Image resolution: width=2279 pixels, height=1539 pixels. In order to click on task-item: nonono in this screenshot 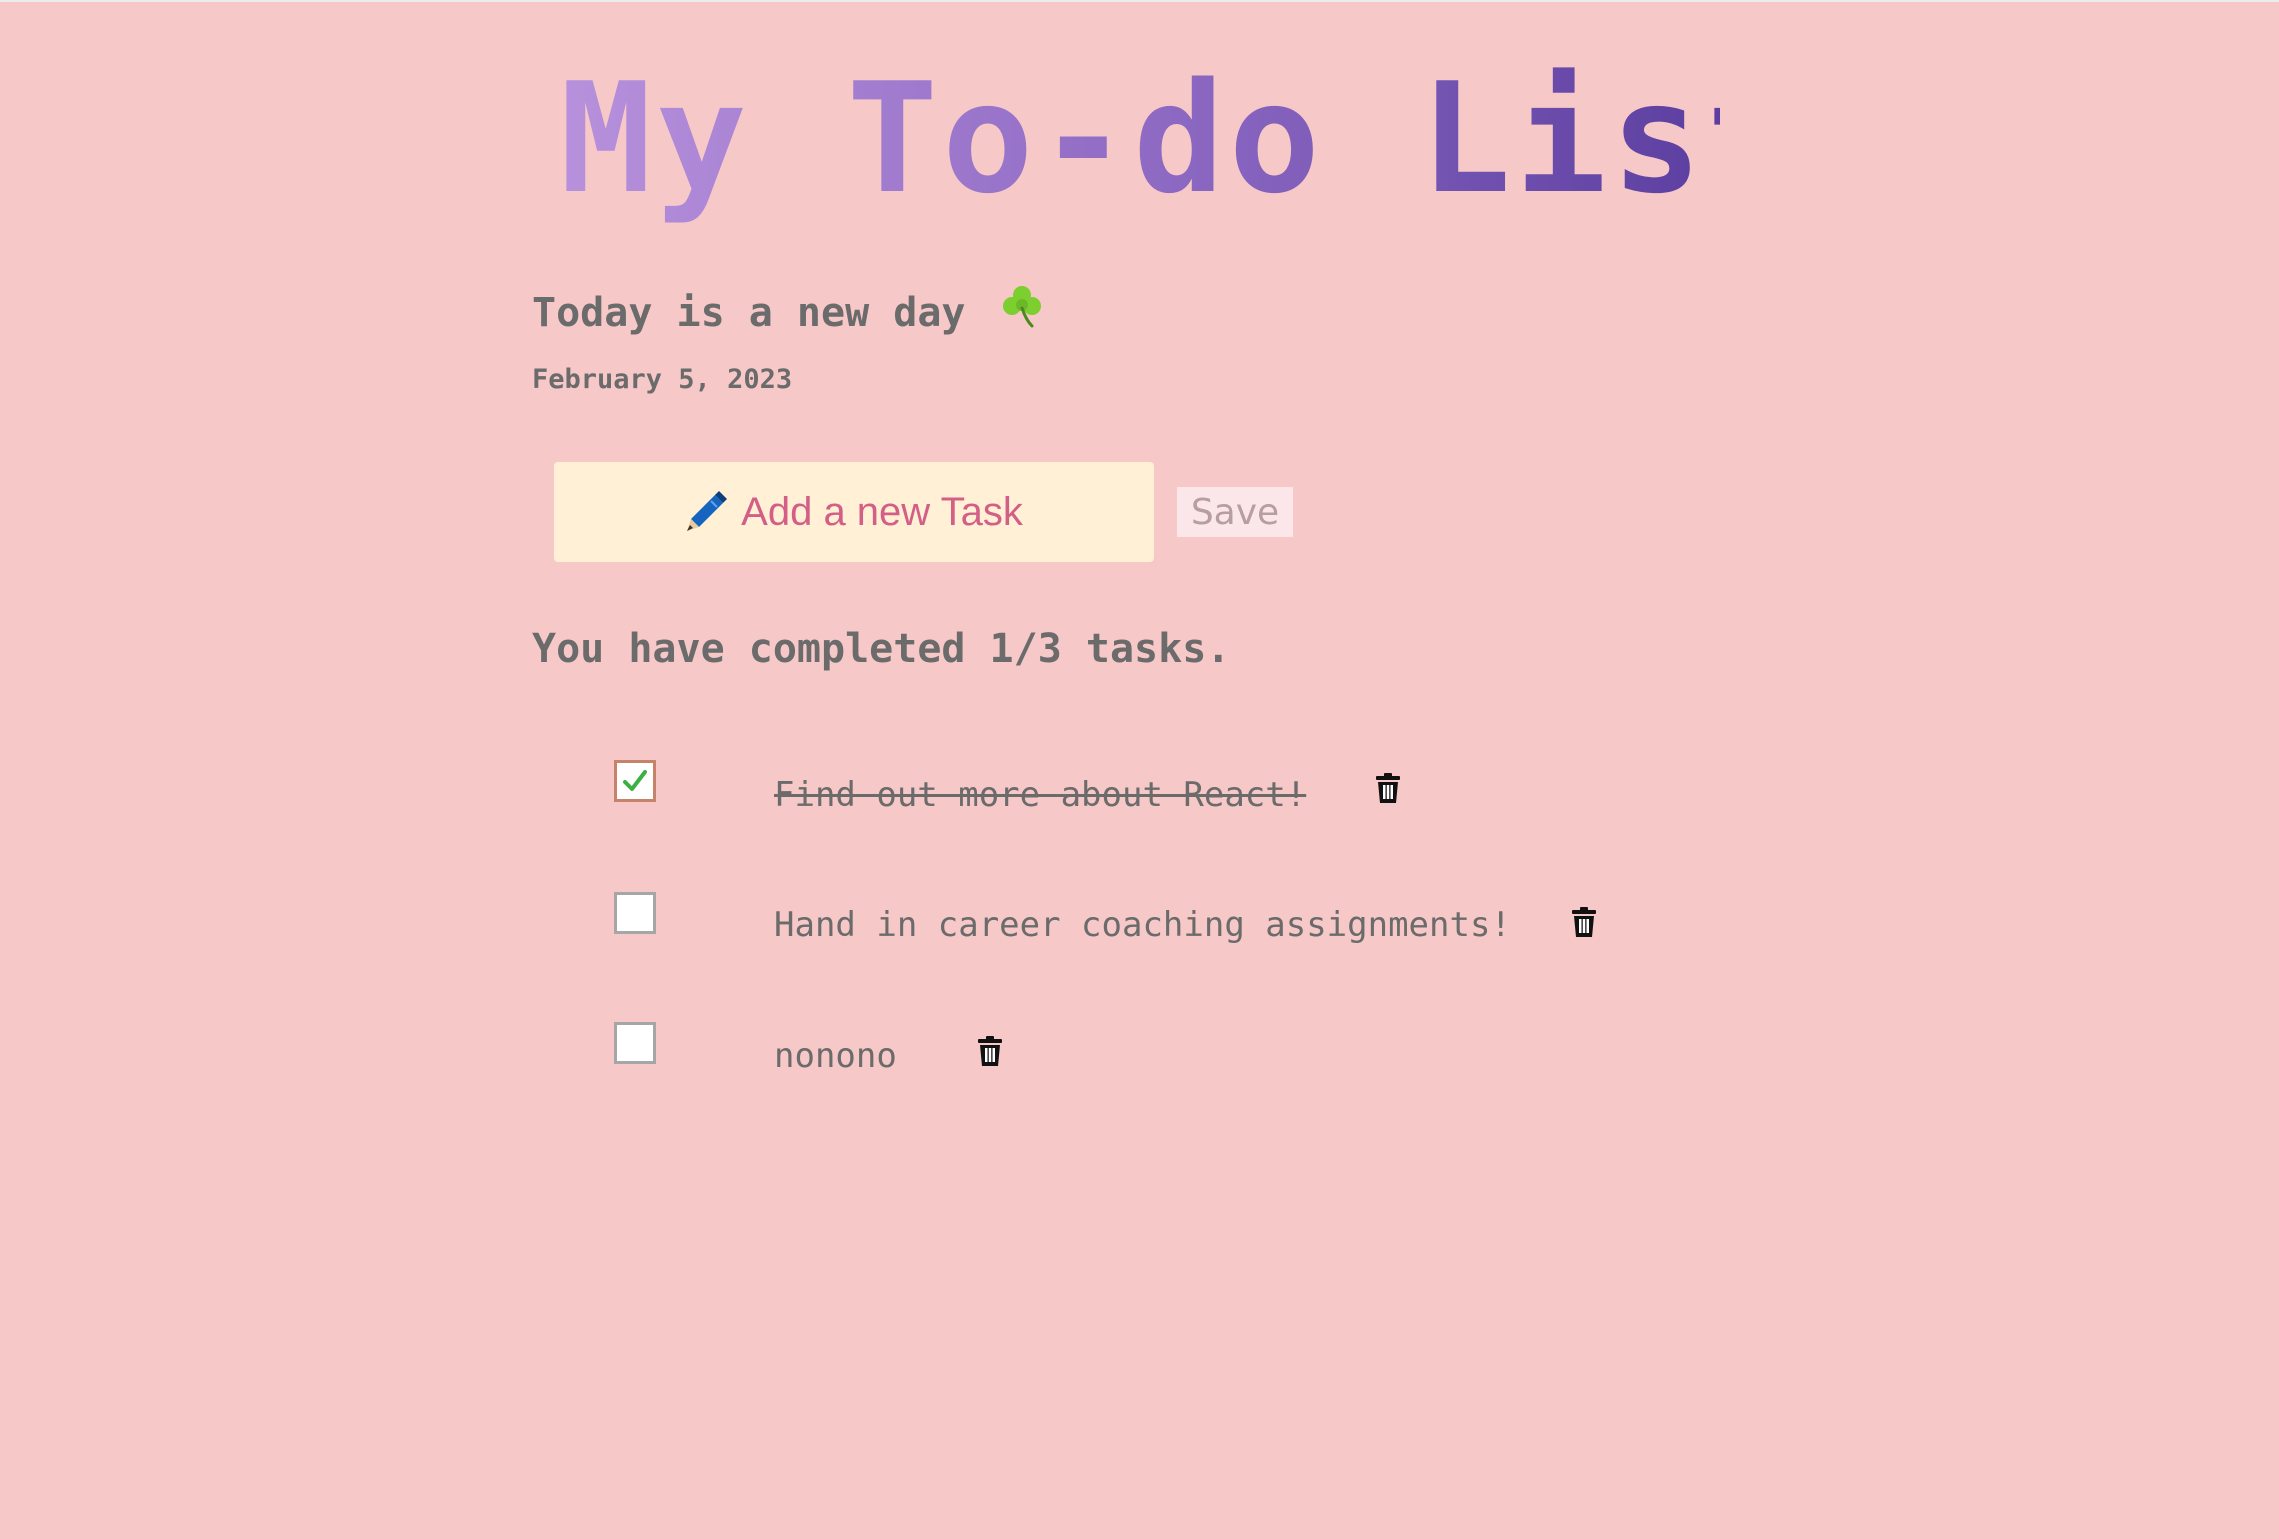, I will do `click(1139, 1057)`.